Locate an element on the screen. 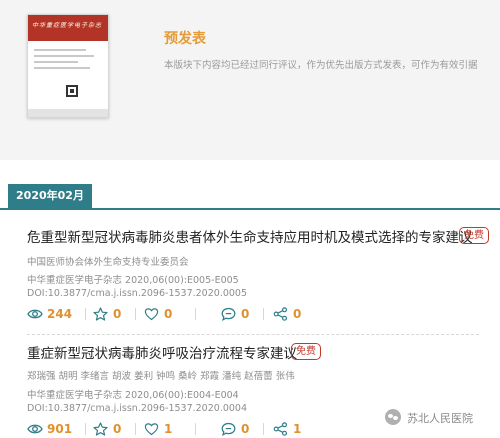 The height and width of the screenshot is (438, 500). views-stat: 901 is located at coordinates (62, 429).